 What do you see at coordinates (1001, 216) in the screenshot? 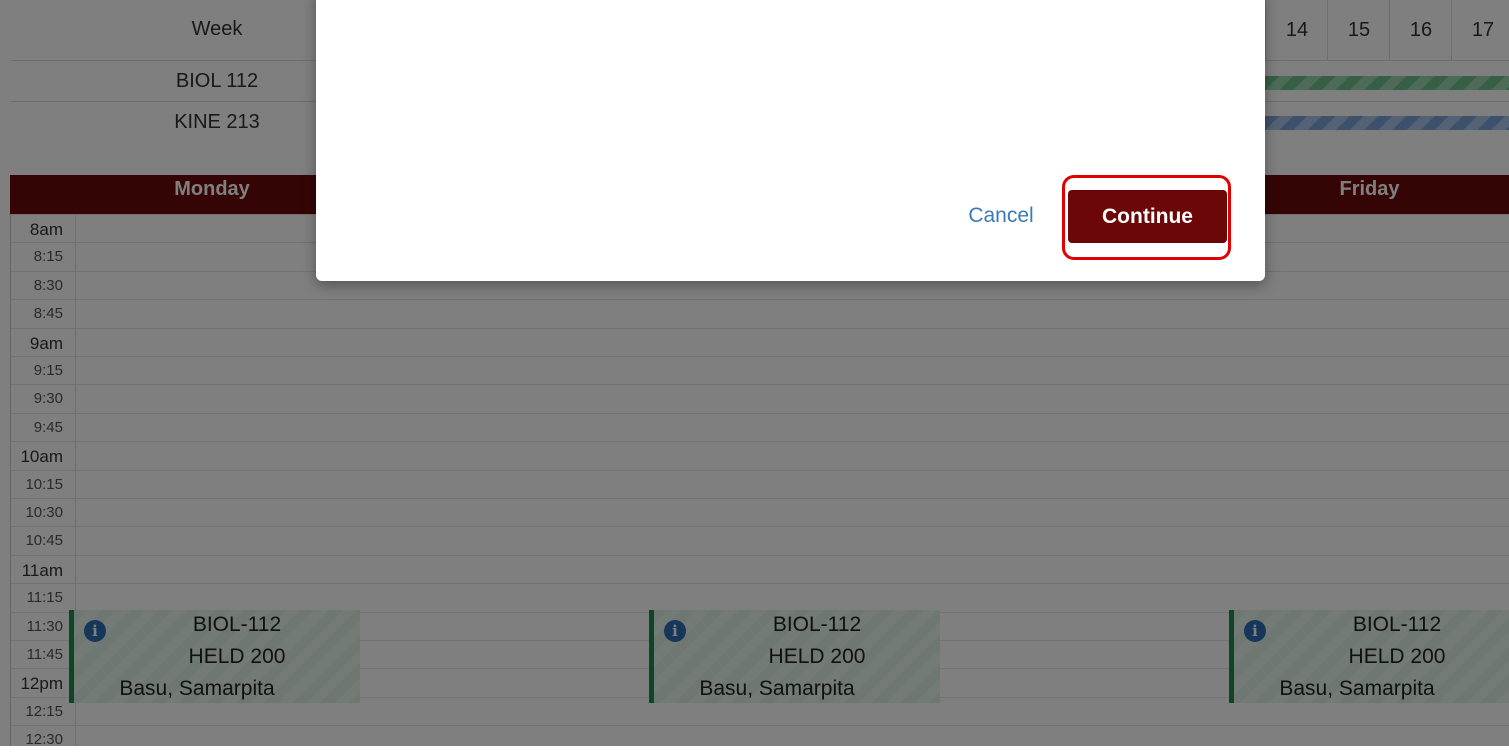
I see `cancel-button: Cancel` at bounding box center [1001, 216].